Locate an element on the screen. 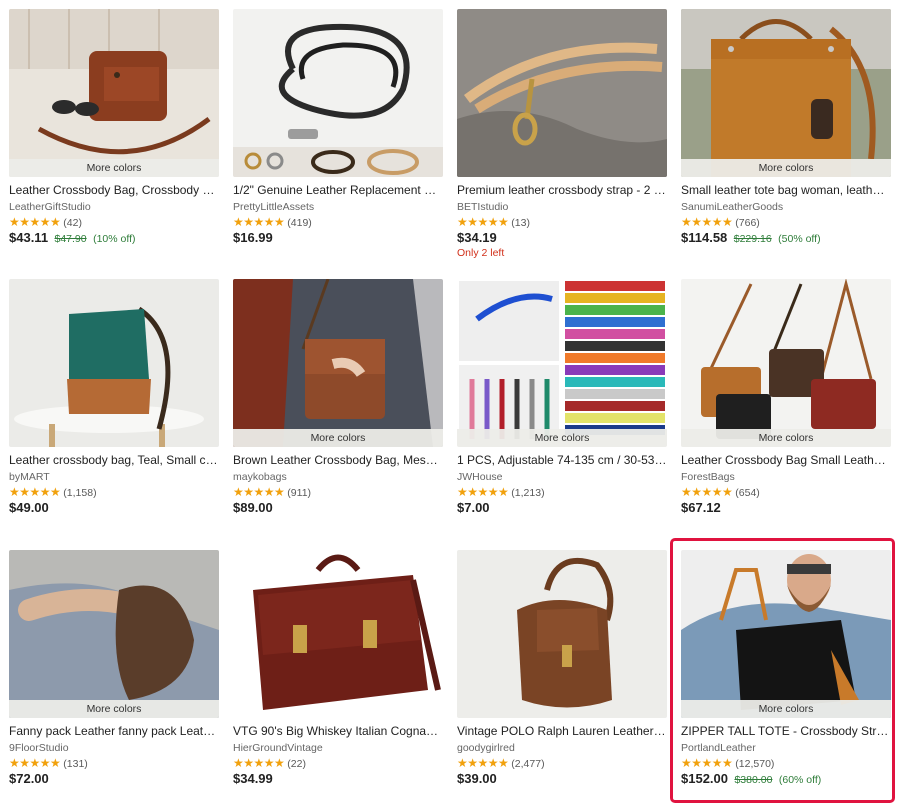  sale-price: $89.00 is located at coordinates (253, 507).